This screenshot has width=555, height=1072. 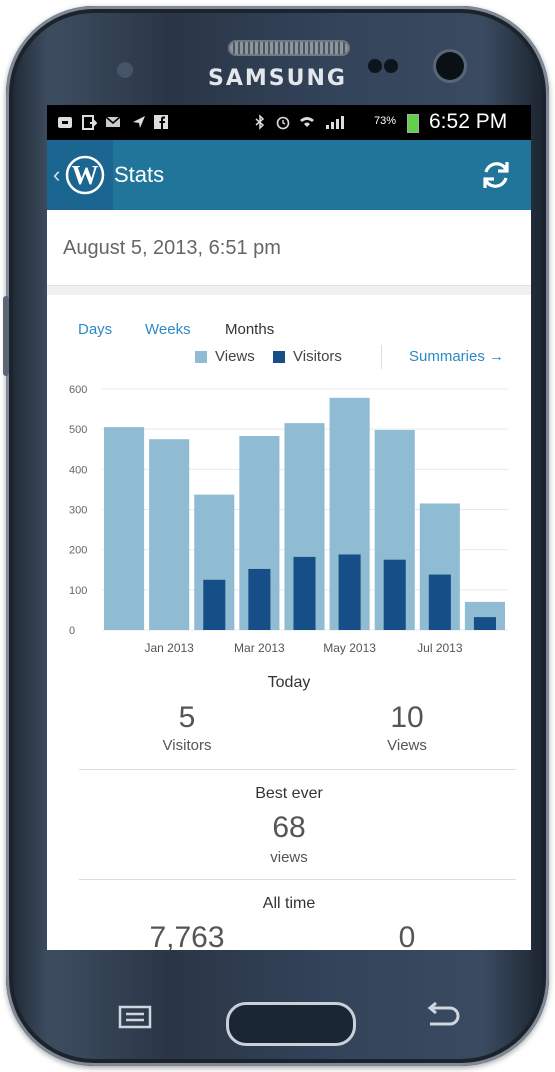 What do you see at coordinates (317, 356) in the screenshot?
I see `legend-visitors-label: Visitors` at bounding box center [317, 356].